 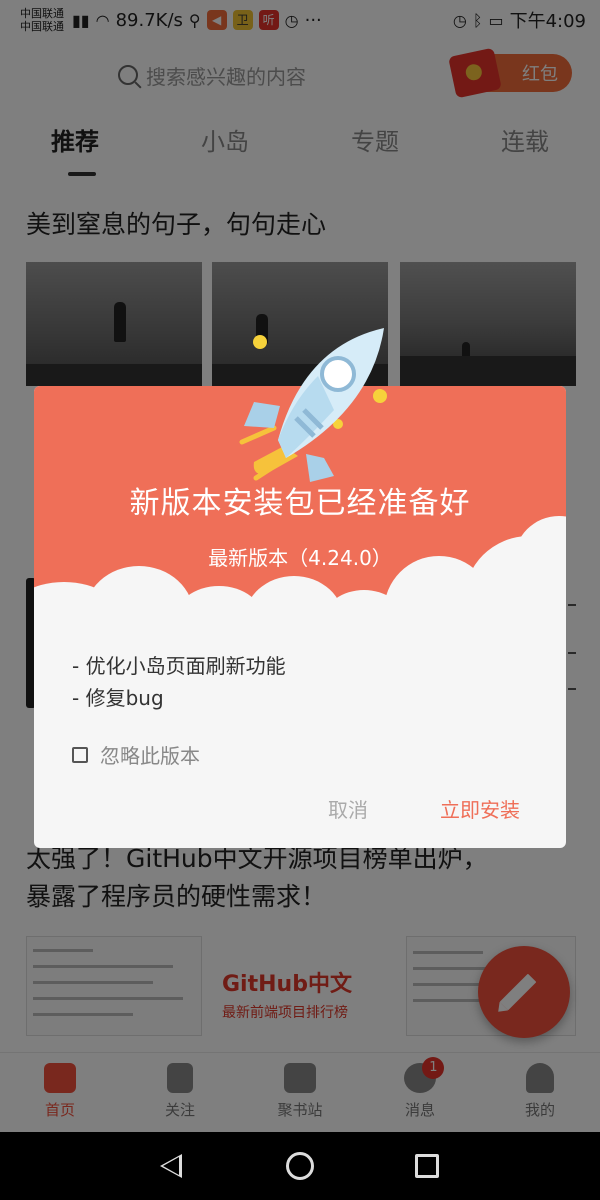 What do you see at coordinates (480, 808) in the screenshot?
I see `install-now-button: 立即安装` at bounding box center [480, 808].